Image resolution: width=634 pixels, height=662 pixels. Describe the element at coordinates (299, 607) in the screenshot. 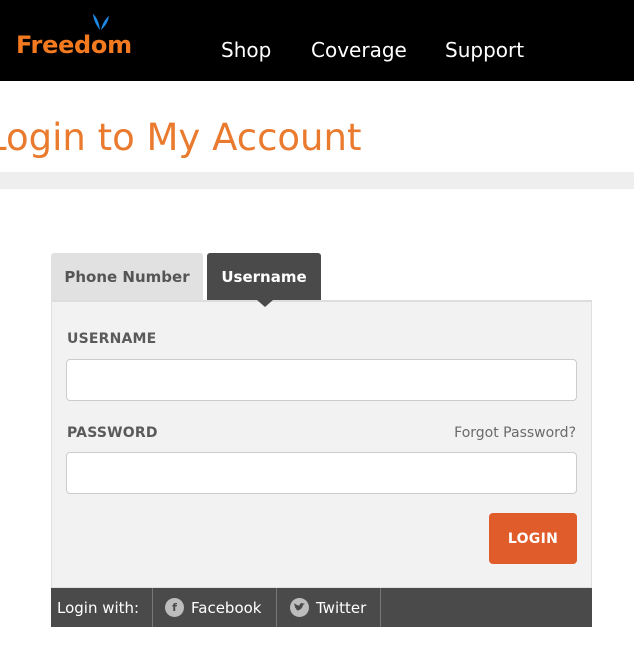

I see `twitter-icon` at that location.